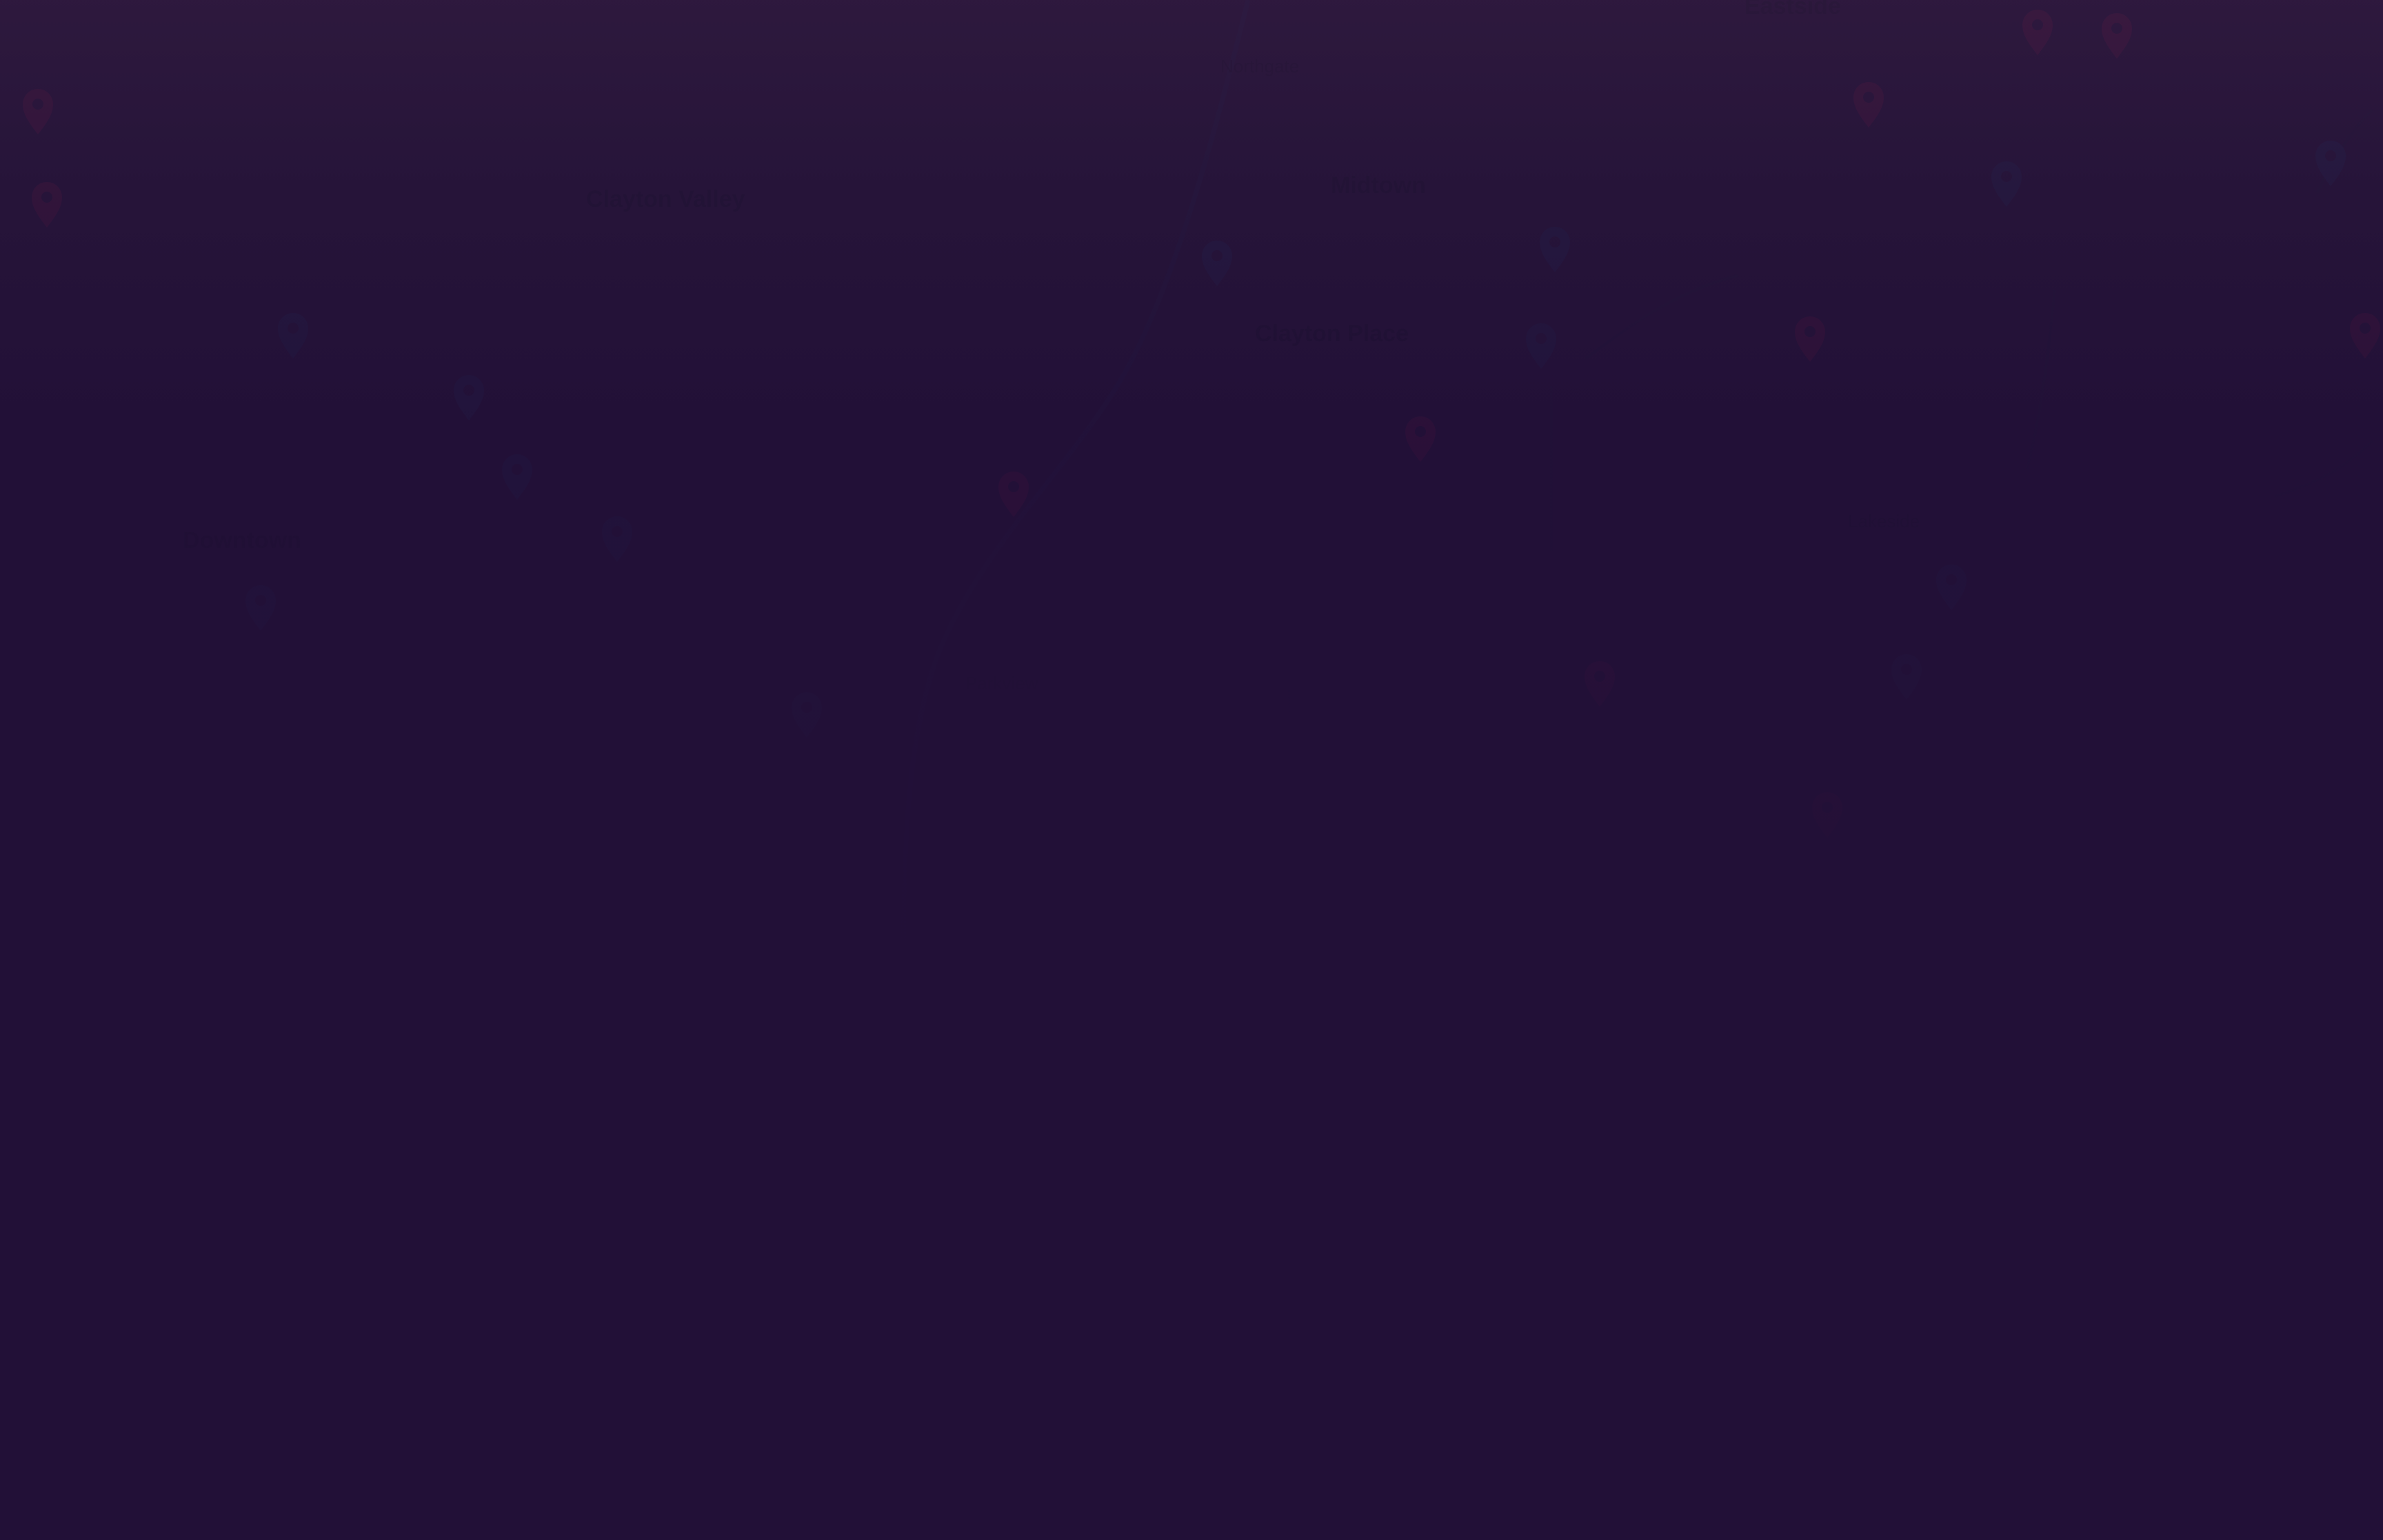  I want to click on district-label: Lakeside, so click(1884, 521).